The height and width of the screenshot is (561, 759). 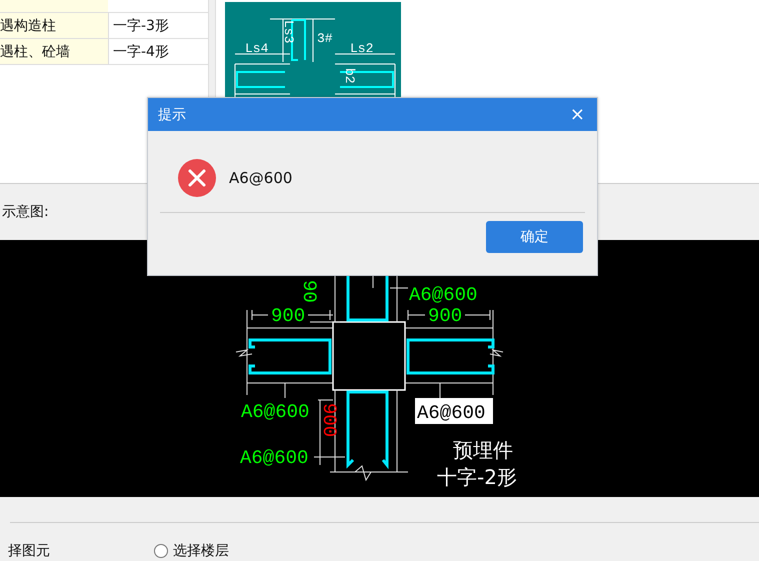 I want to click on option-label: 选择楼层, so click(x=201, y=551).